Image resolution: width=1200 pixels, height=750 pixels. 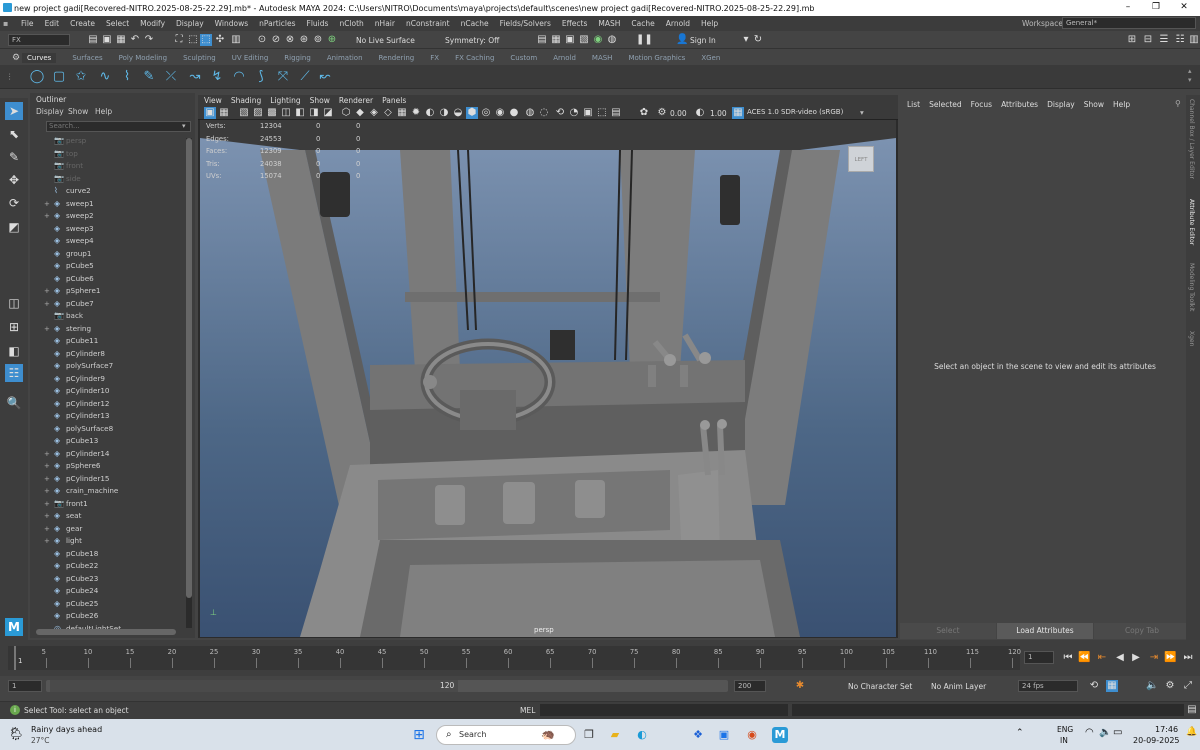 What do you see at coordinates (419, 735) in the screenshot?
I see `windows-start-icon: ⊞` at bounding box center [419, 735].